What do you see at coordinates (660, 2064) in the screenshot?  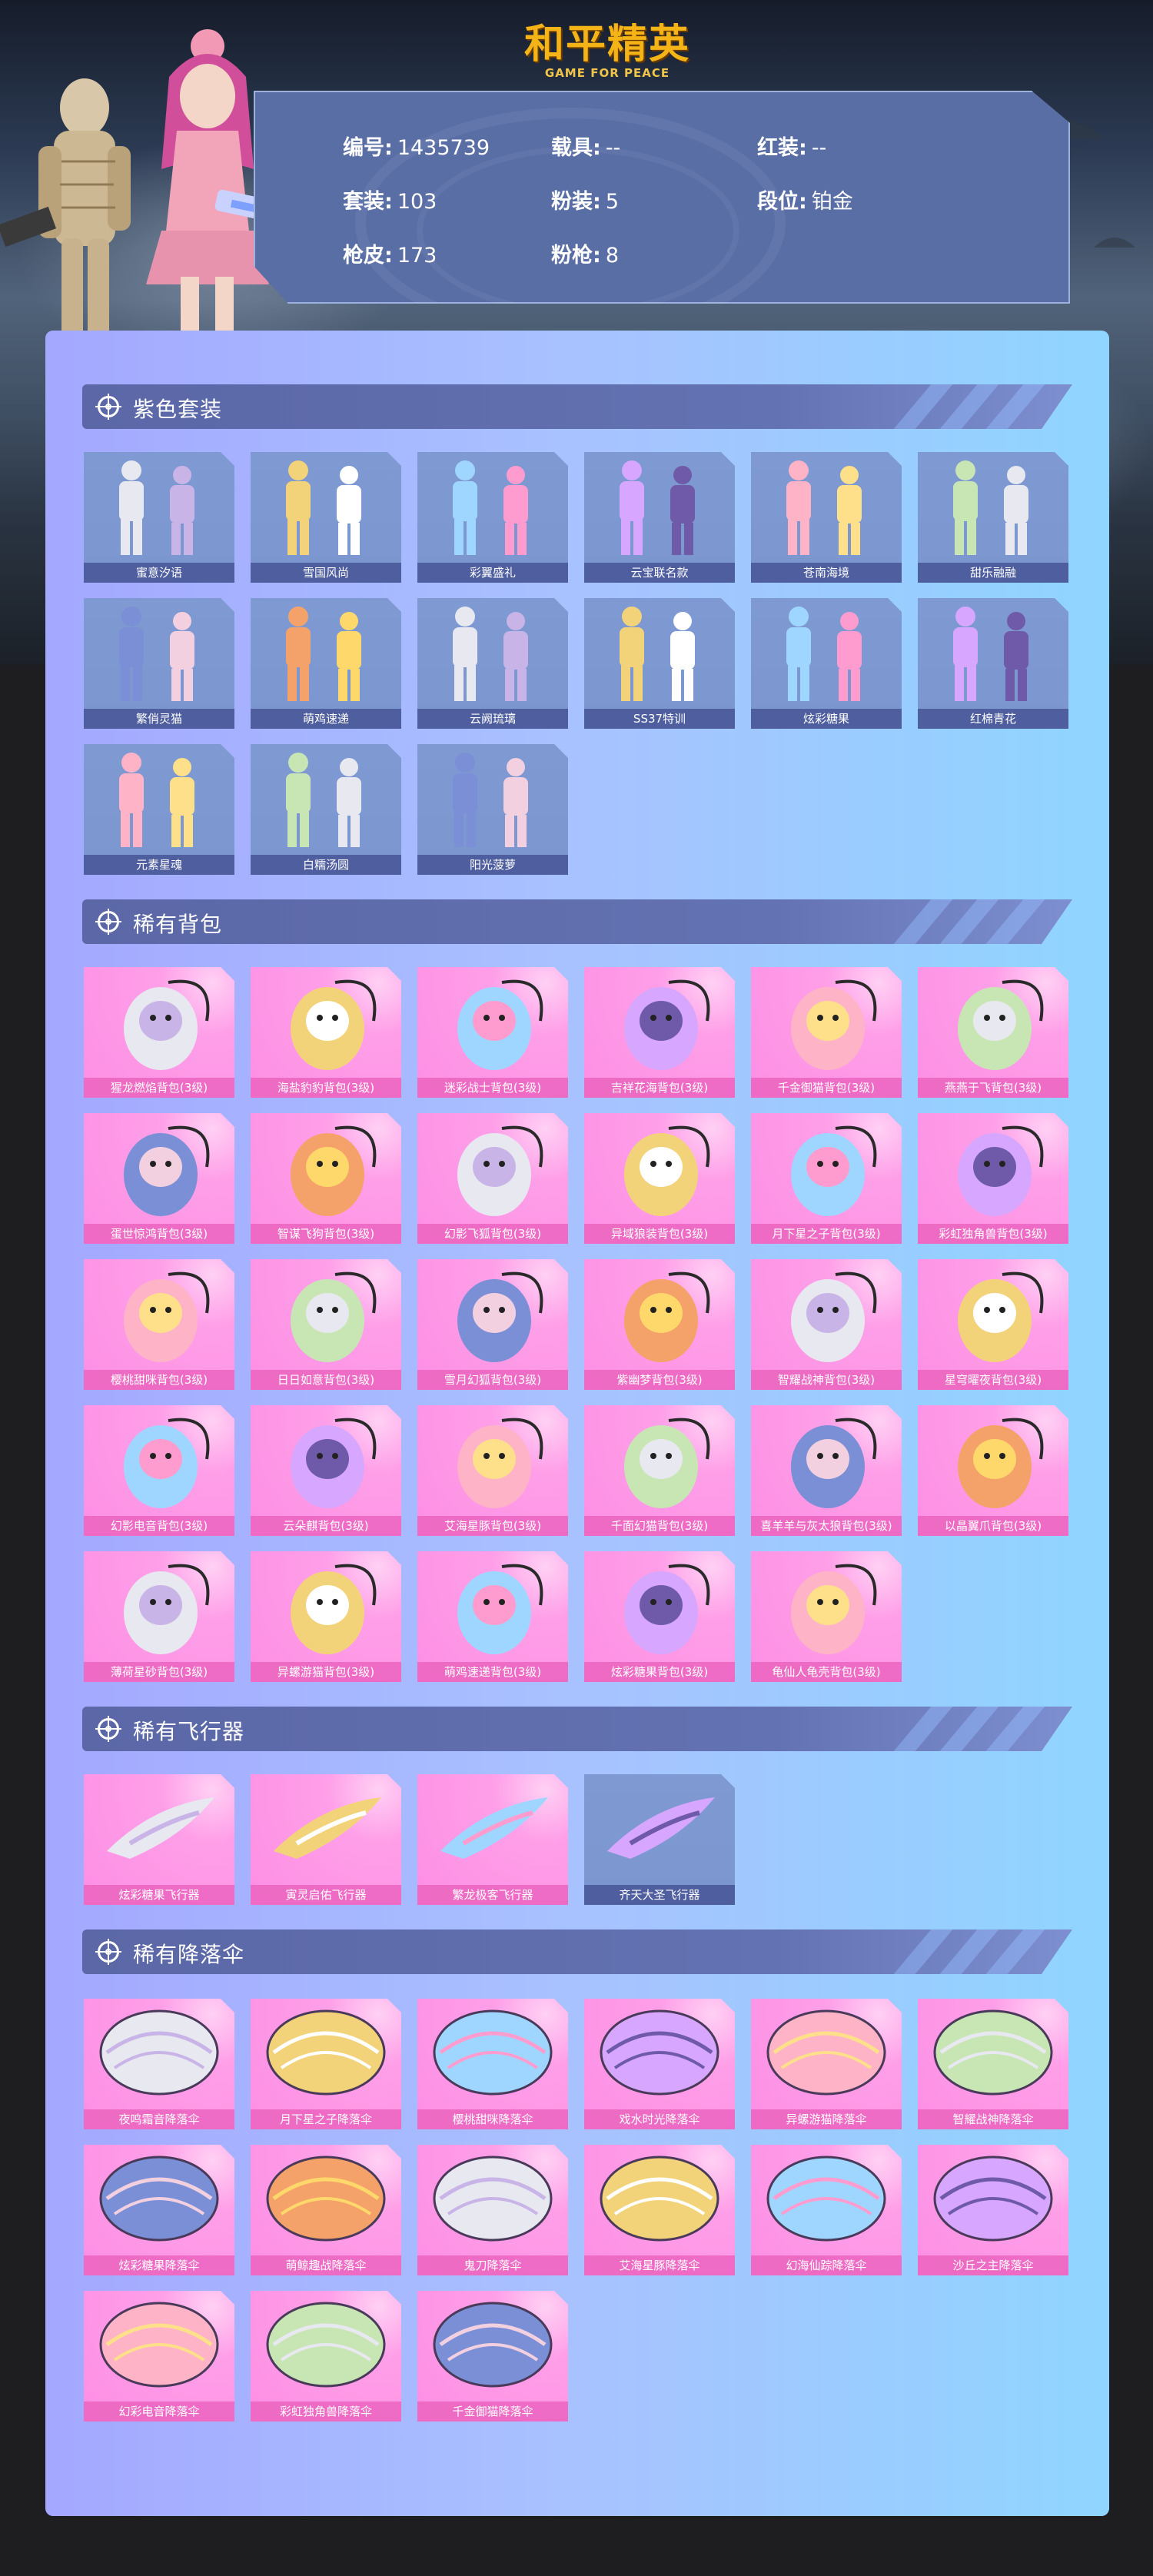 I see `parachutes-item: 戏水时光降落伞` at bounding box center [660, 2064].